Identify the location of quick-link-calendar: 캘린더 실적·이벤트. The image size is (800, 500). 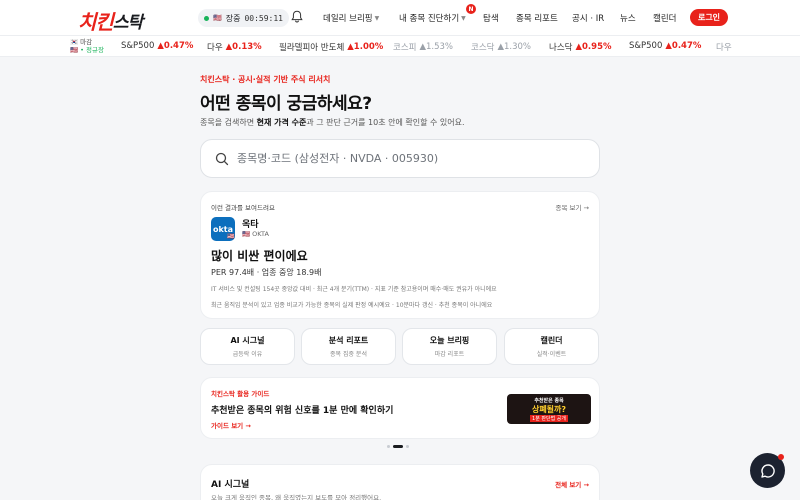
(551, 346).